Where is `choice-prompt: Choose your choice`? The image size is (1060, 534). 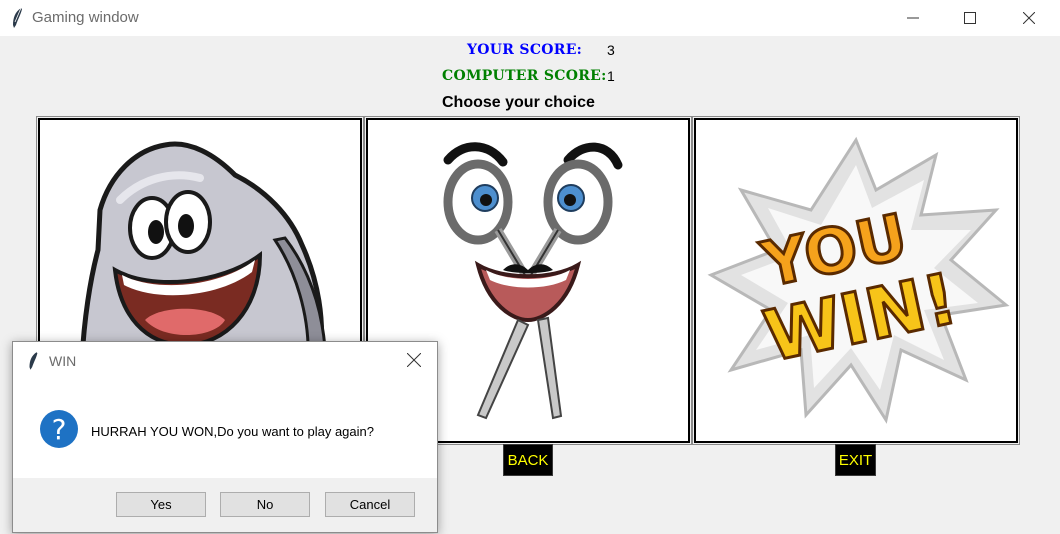 choice-prompt: Choose your choice is located at coordinates (518, 102).